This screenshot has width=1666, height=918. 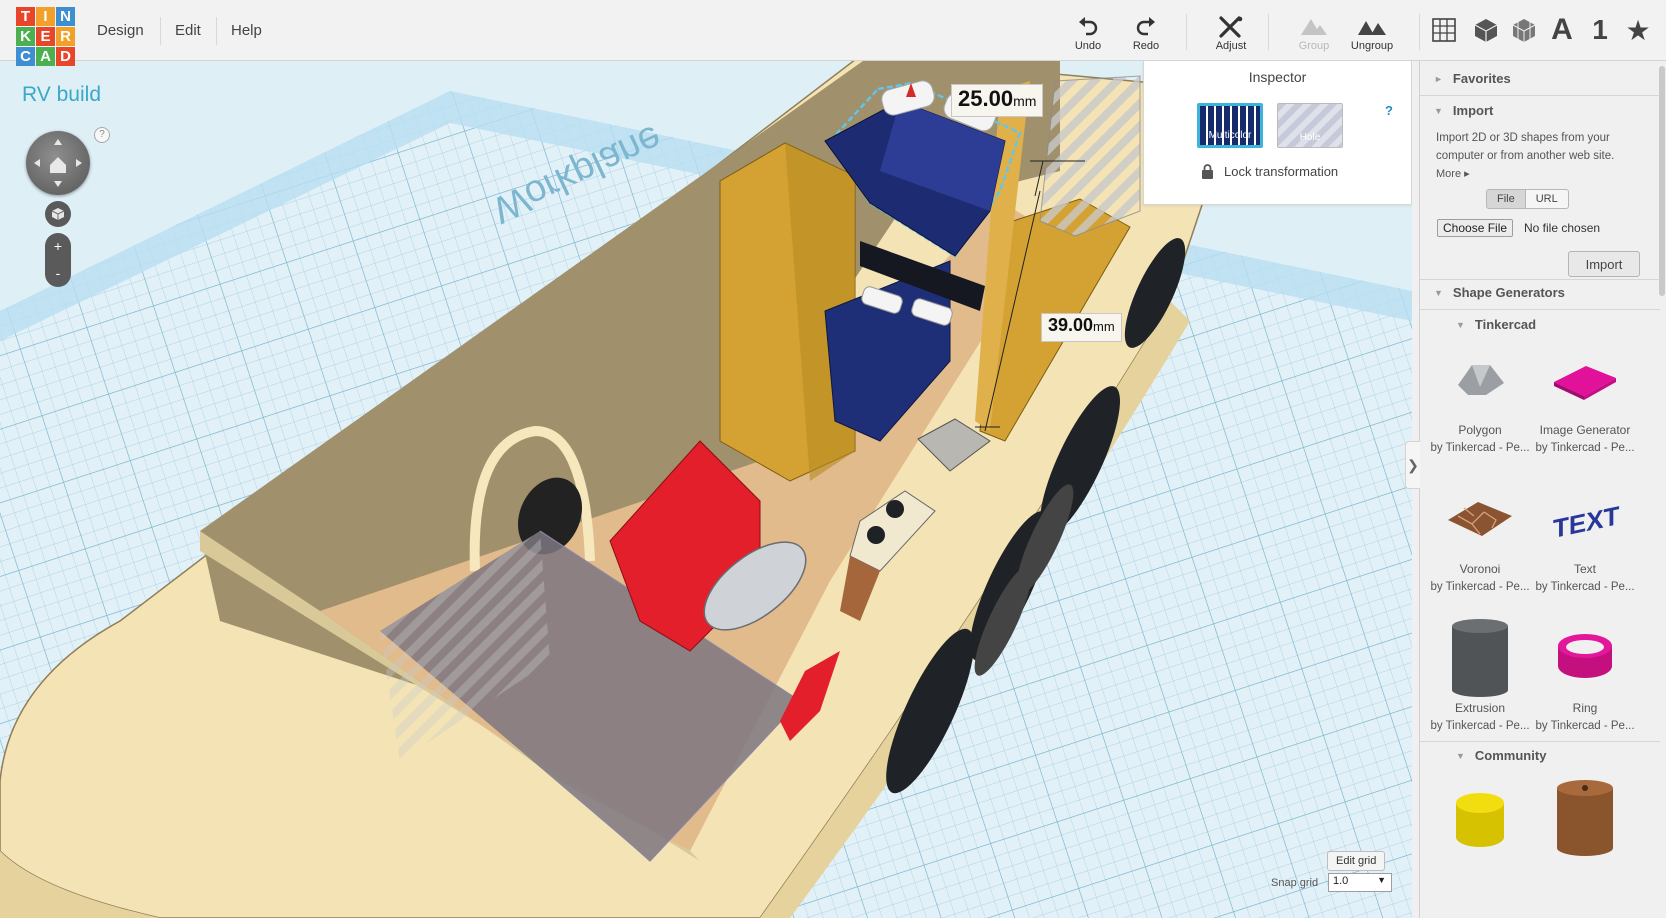 What do you see at coordinates (1088, 27) in the screenshot?
I see `undo-icon` at bounding box center [1088, 27].